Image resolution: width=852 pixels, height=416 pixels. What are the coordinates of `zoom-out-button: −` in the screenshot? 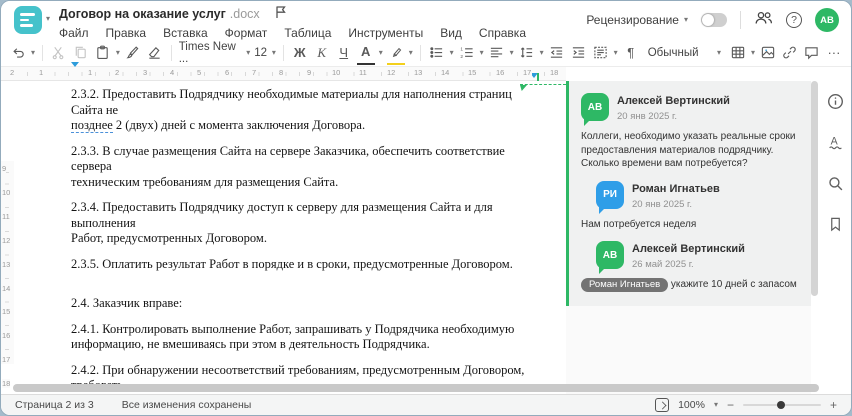 It's located at (730, 405).